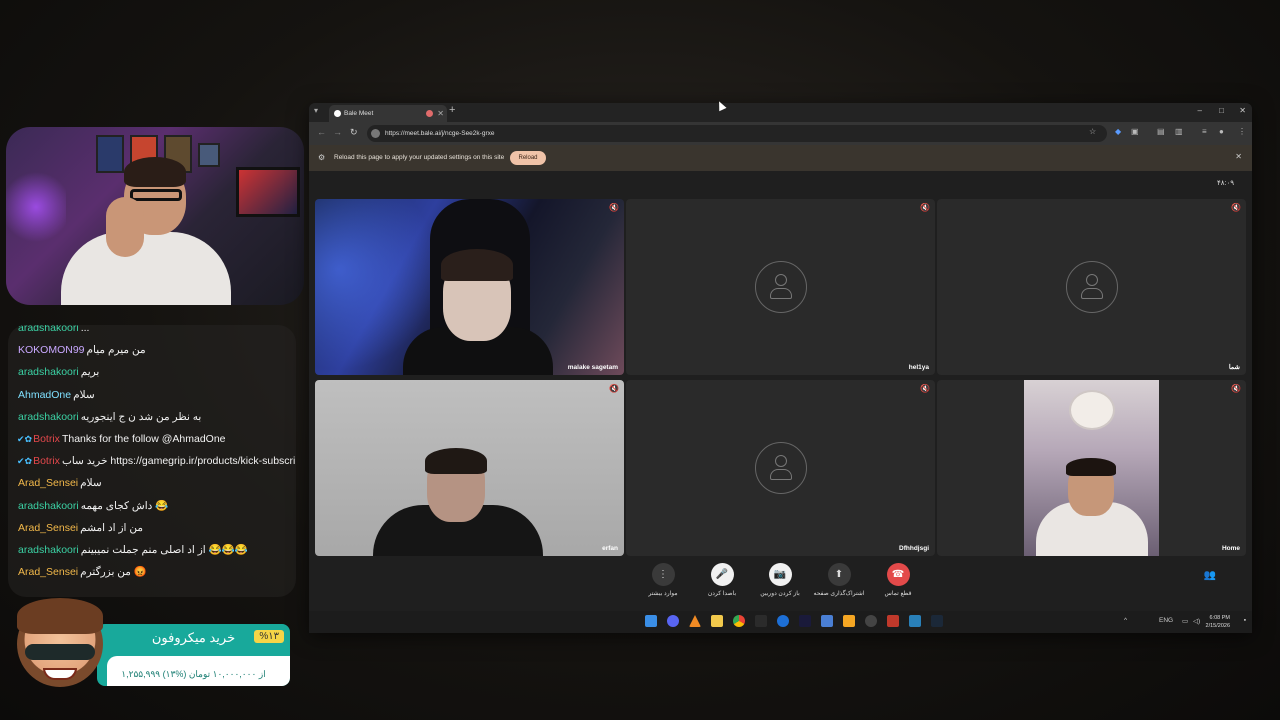 Image resolution: width=1280 pixels, height=720 pixels. I want to click on minimize-button: –, so click(1200, 110).